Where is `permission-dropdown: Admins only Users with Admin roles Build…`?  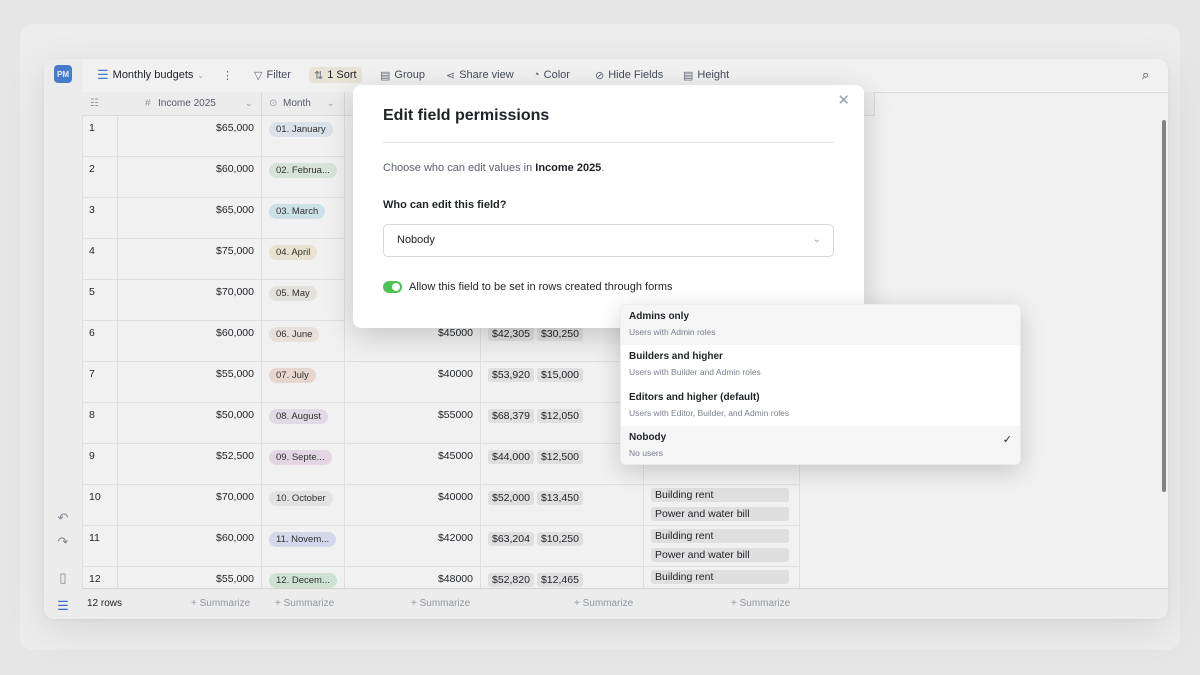 permission-dropdown: Admins only Users with Admin roles Build… is located at coordinates (820, 384).